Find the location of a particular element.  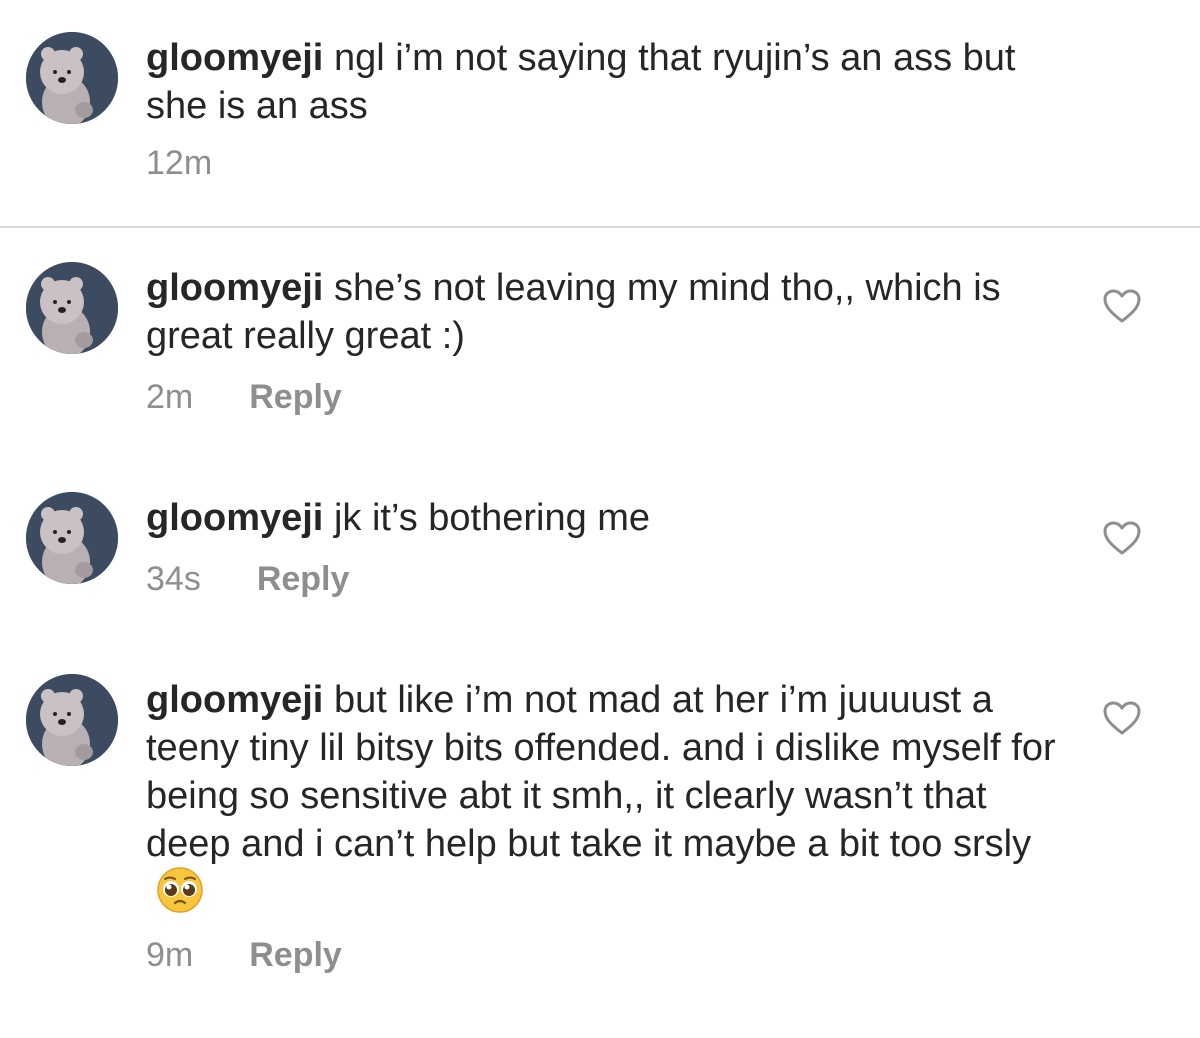

comment-meta: 9m Reply is located at coordinates (244, 955).